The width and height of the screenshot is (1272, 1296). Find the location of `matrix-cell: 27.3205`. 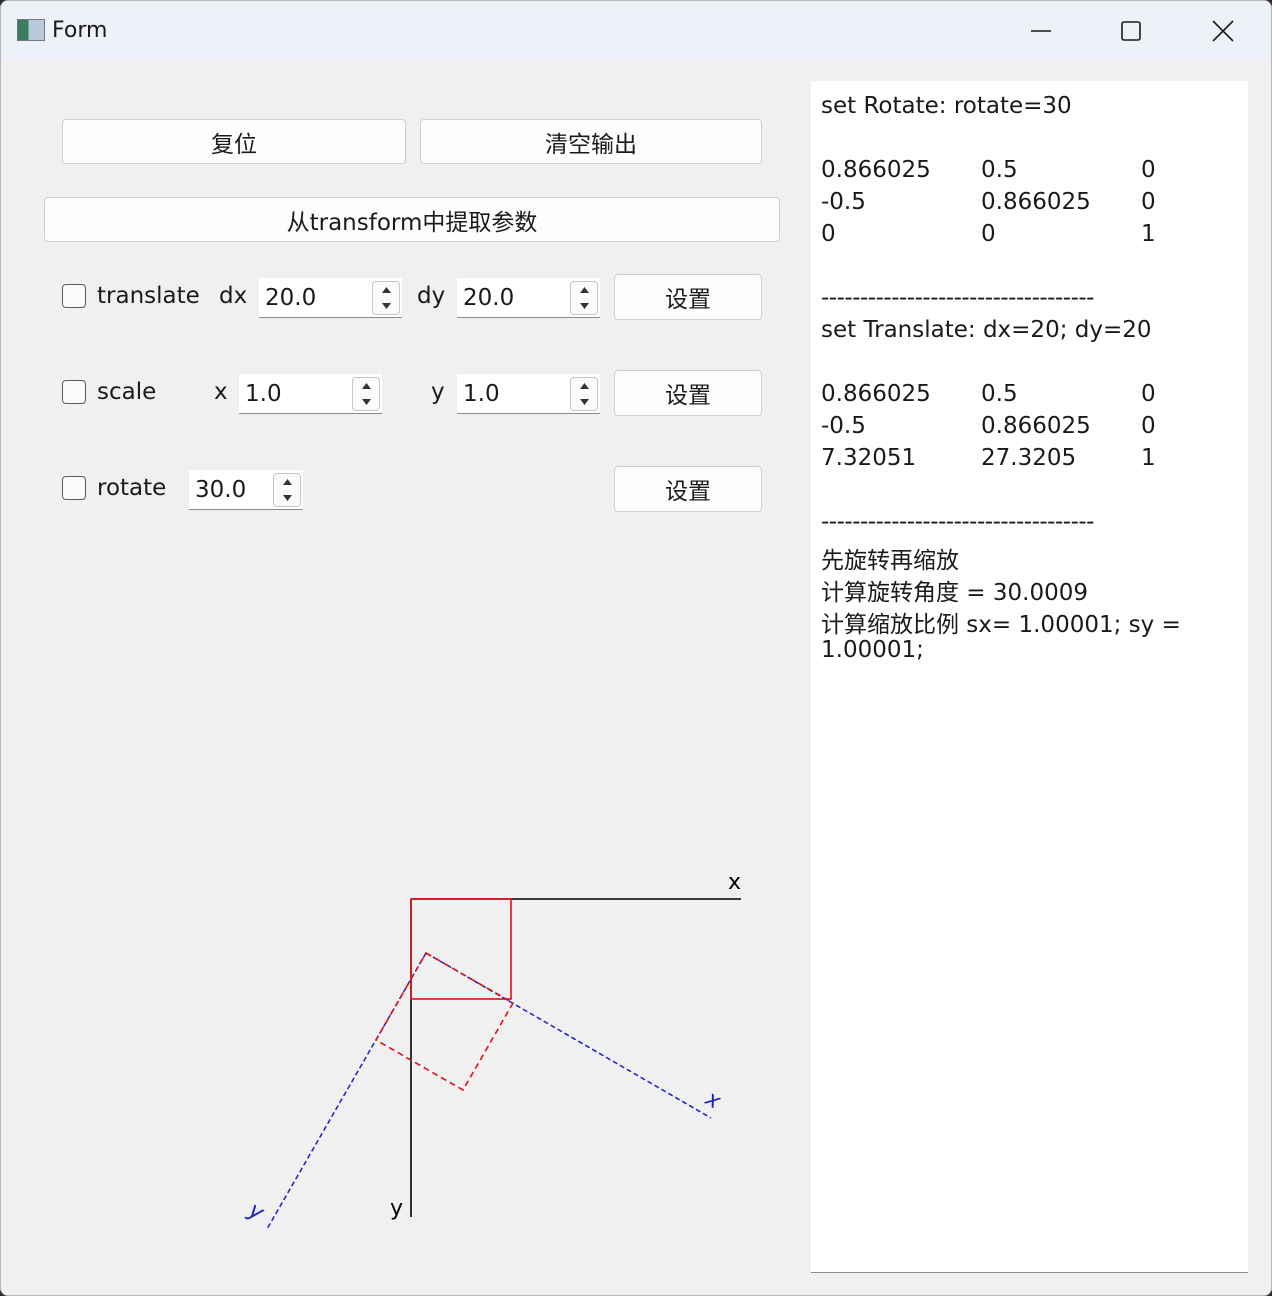

matrix-cell: 27.3205 is located at coordinates (1029, 458).